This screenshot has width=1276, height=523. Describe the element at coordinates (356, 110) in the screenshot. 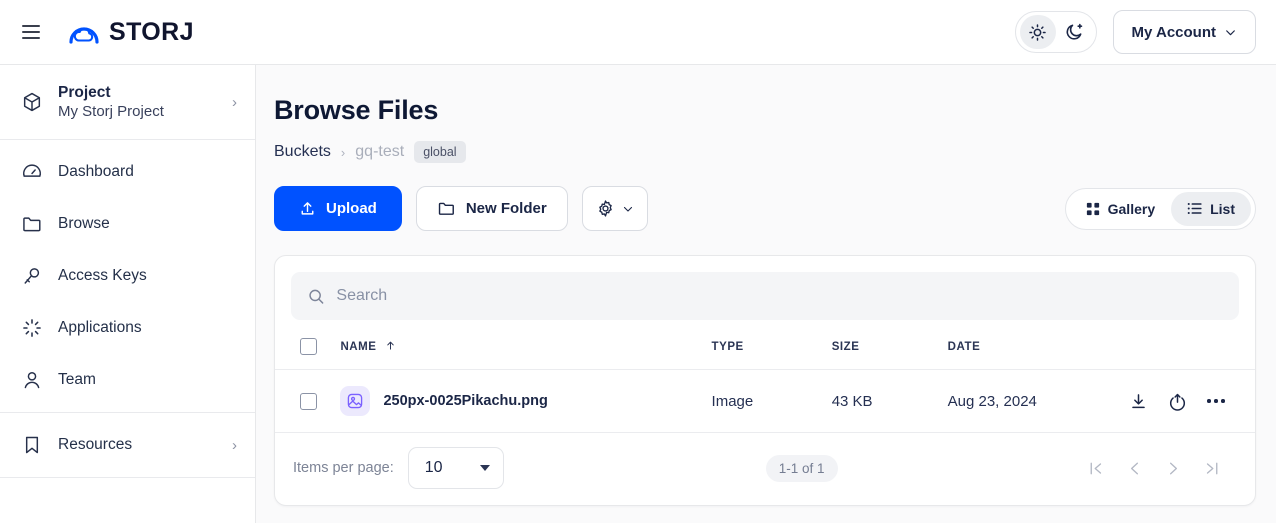

I see `page-title: Browse Files` at that location.